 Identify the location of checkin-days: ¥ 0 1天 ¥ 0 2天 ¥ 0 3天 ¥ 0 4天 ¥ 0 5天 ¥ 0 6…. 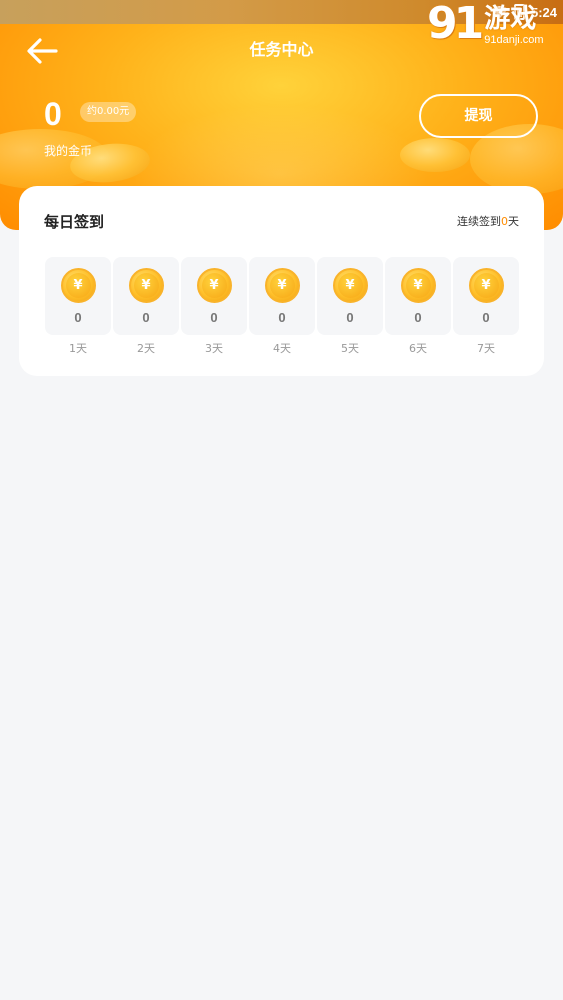
(282, 307).